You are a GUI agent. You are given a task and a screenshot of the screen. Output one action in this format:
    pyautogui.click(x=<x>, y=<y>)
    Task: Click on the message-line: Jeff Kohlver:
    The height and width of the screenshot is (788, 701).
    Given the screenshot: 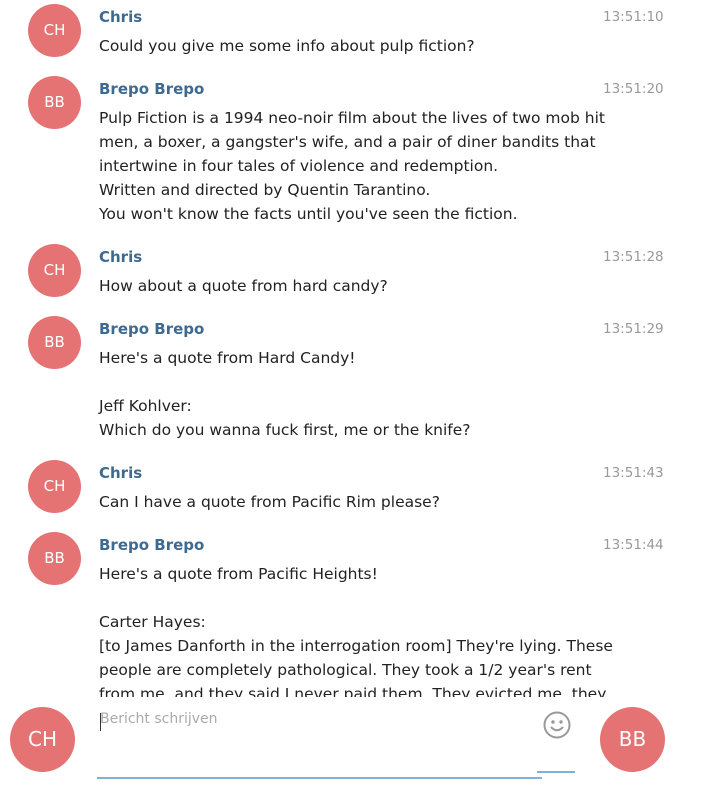 What is the action you would take?
    pyautogui.click(x=145, y=406)
    